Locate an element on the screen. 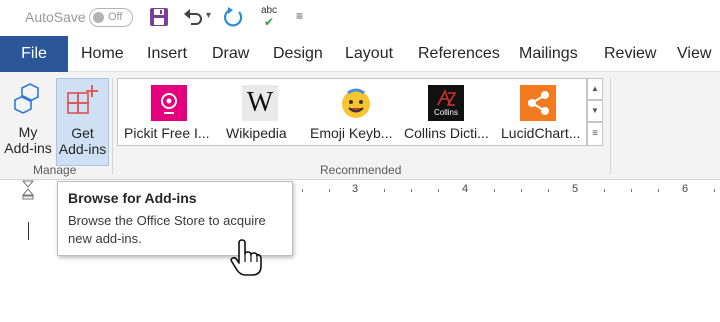 This screenshot has height=322, width=720. get-addins-label: Get Add-ins is located at coordinates (82, 141).